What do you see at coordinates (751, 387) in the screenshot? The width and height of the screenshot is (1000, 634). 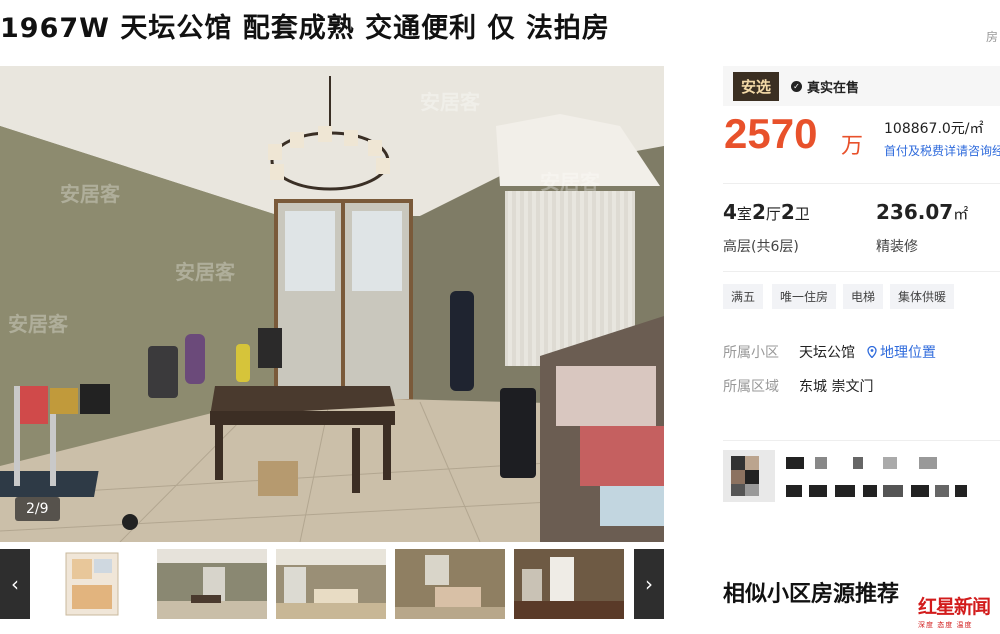 I see `district-label: 所属区域` at bounding box center [751, 387].